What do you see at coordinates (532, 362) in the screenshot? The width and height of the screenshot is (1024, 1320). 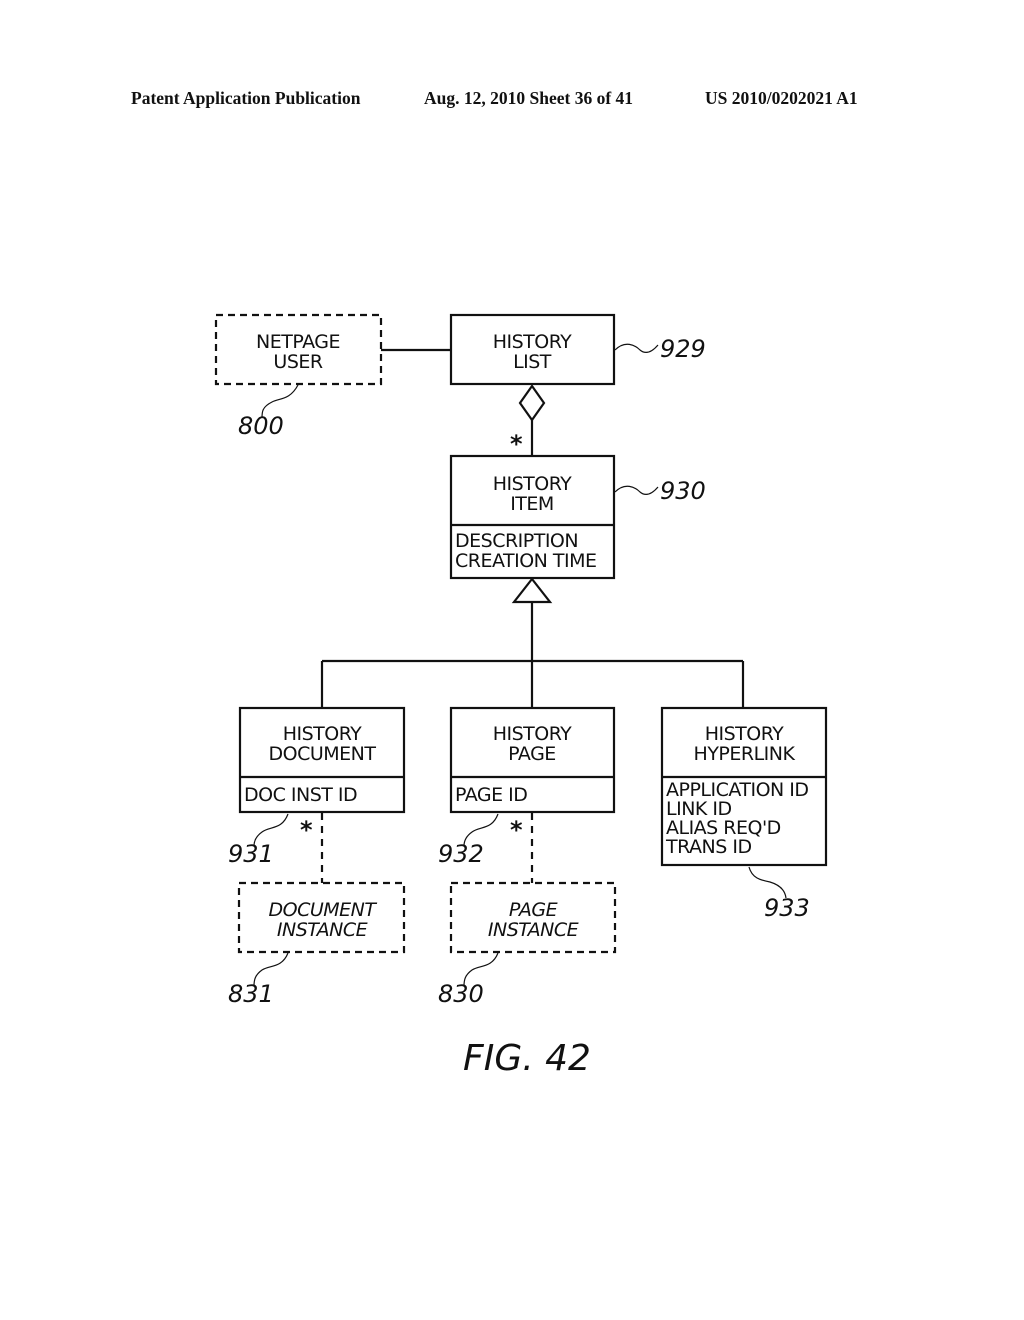 I see `node-title-line: LIST` at bounding box center [532, 362].